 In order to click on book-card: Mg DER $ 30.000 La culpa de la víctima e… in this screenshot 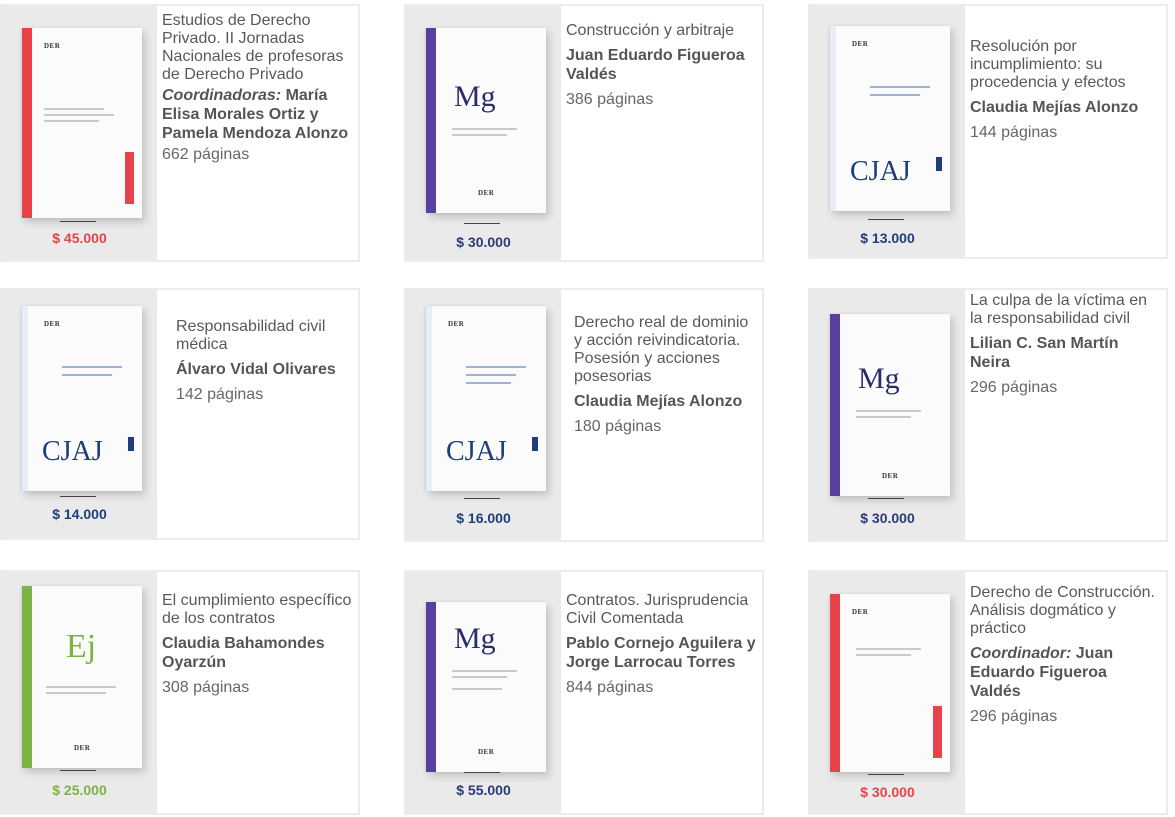, I will do `click(988, 415)`.